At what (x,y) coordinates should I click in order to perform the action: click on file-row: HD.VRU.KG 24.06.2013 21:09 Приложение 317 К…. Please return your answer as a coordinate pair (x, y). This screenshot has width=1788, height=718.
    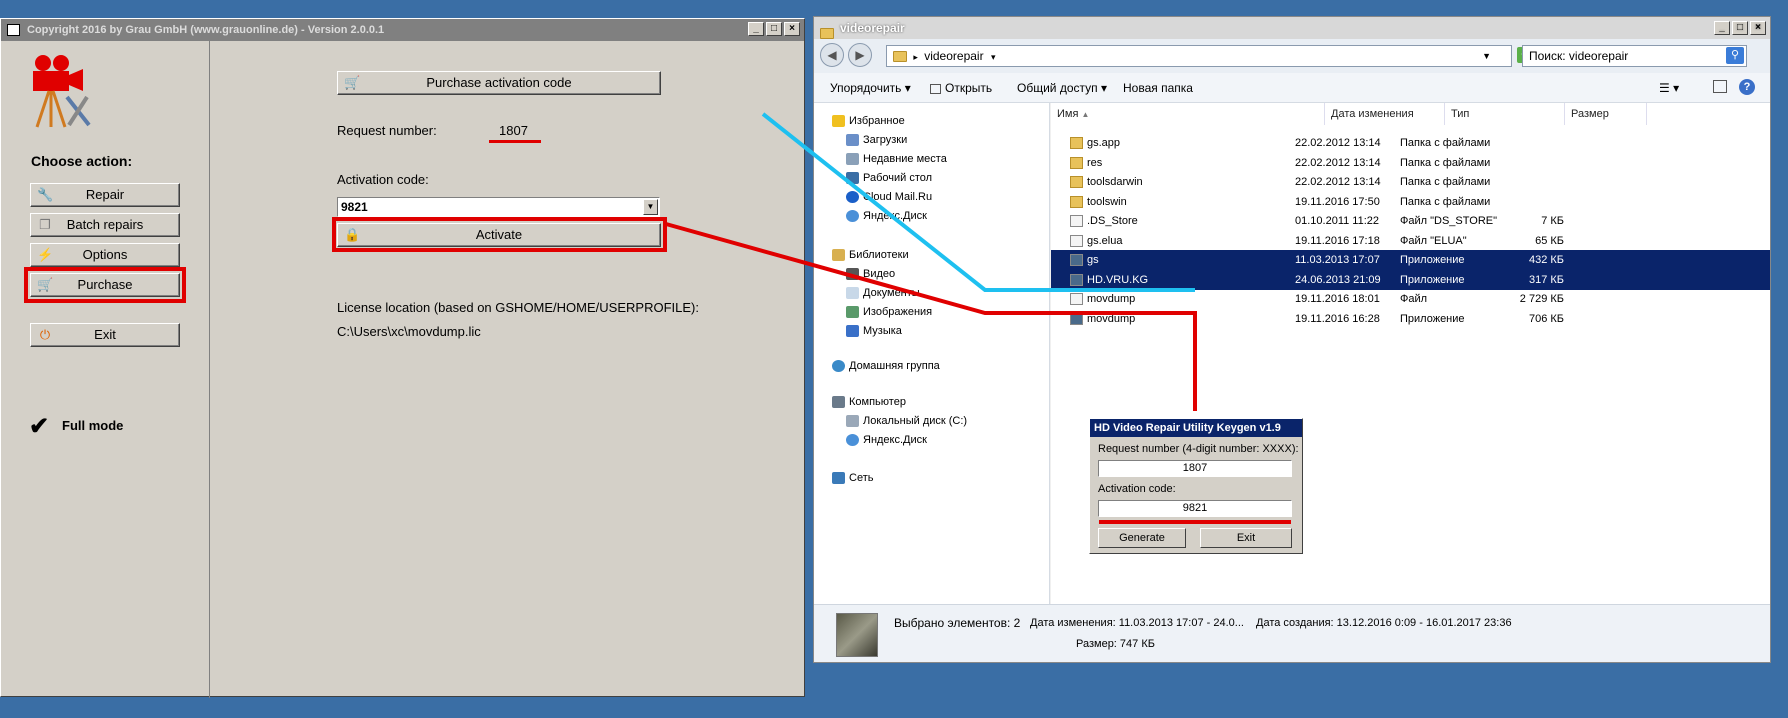
    Looking at the image, I should click on (1410, 279).